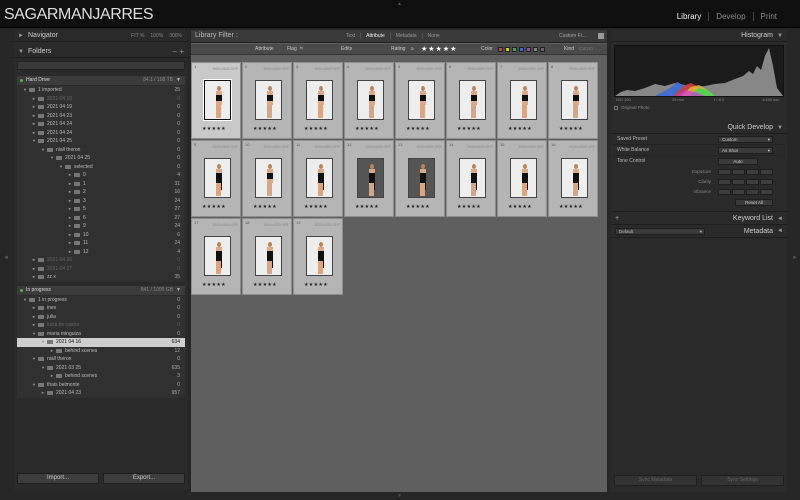 Image resolution: width=800 pixels, height=500 pixels. I want to click on module-print: Print, so click(768, 16).